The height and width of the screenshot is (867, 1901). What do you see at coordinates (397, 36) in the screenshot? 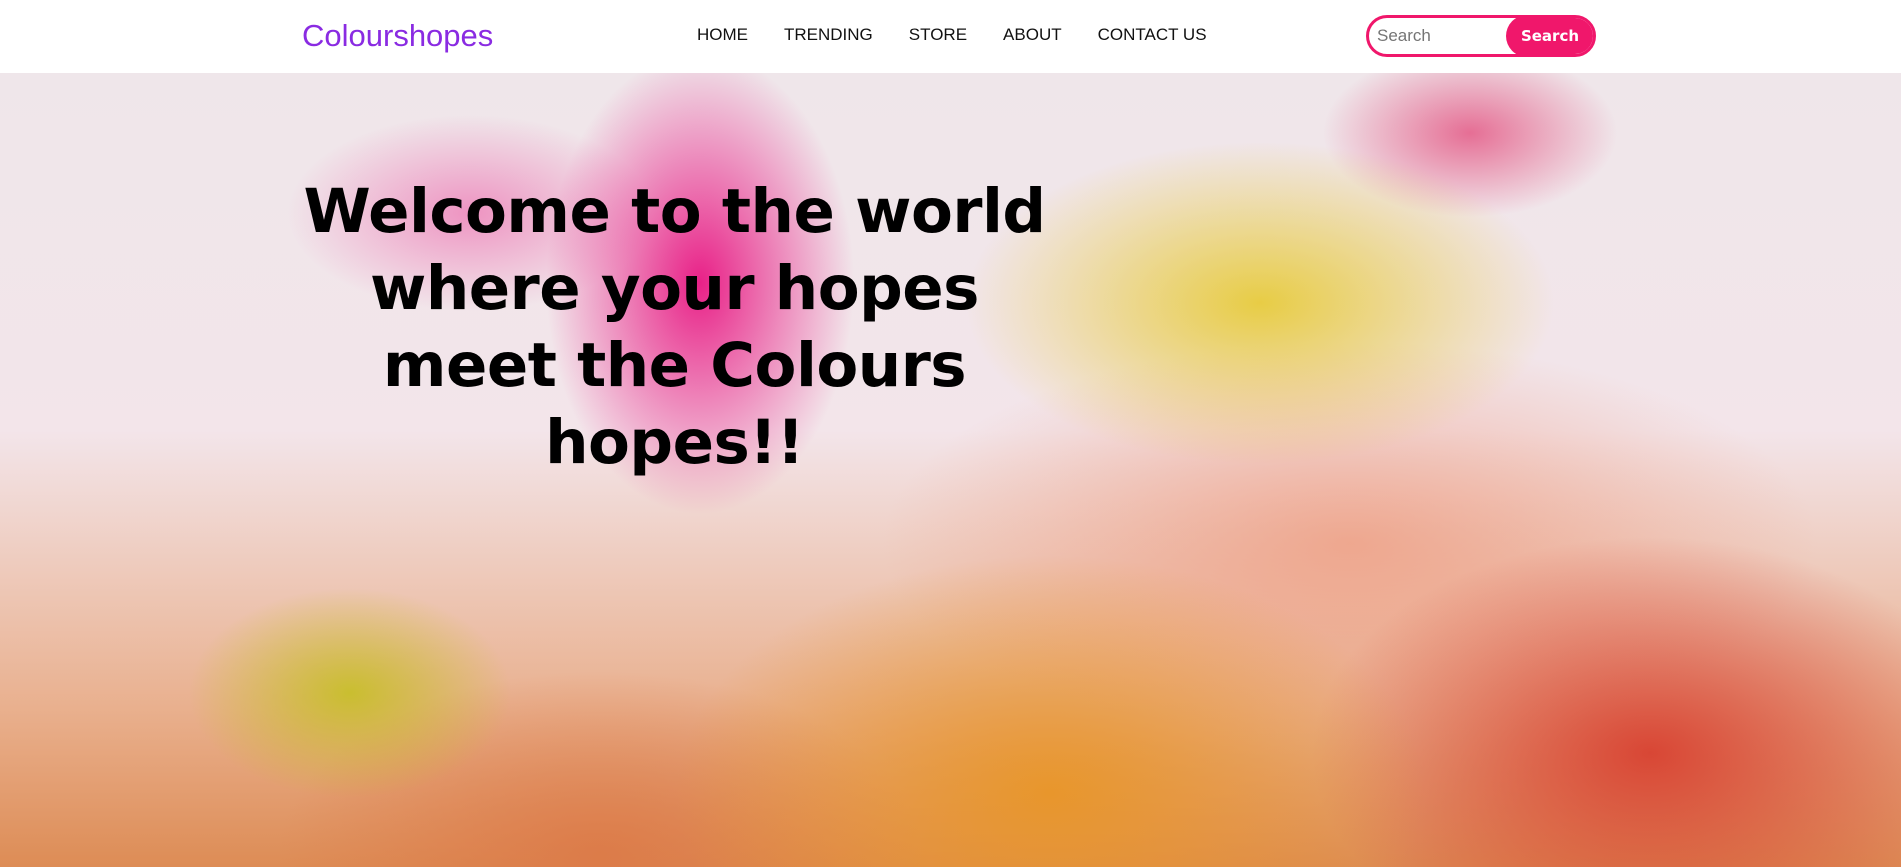
I see `brand-logo-link: Colourshopes` at bounding box center [397, 36].